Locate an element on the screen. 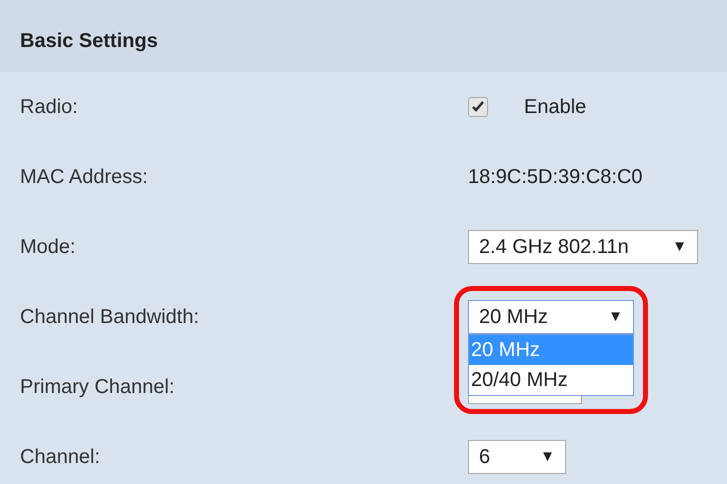 The image size is (727, 484). checkbox is located at coordinates (478, 107).